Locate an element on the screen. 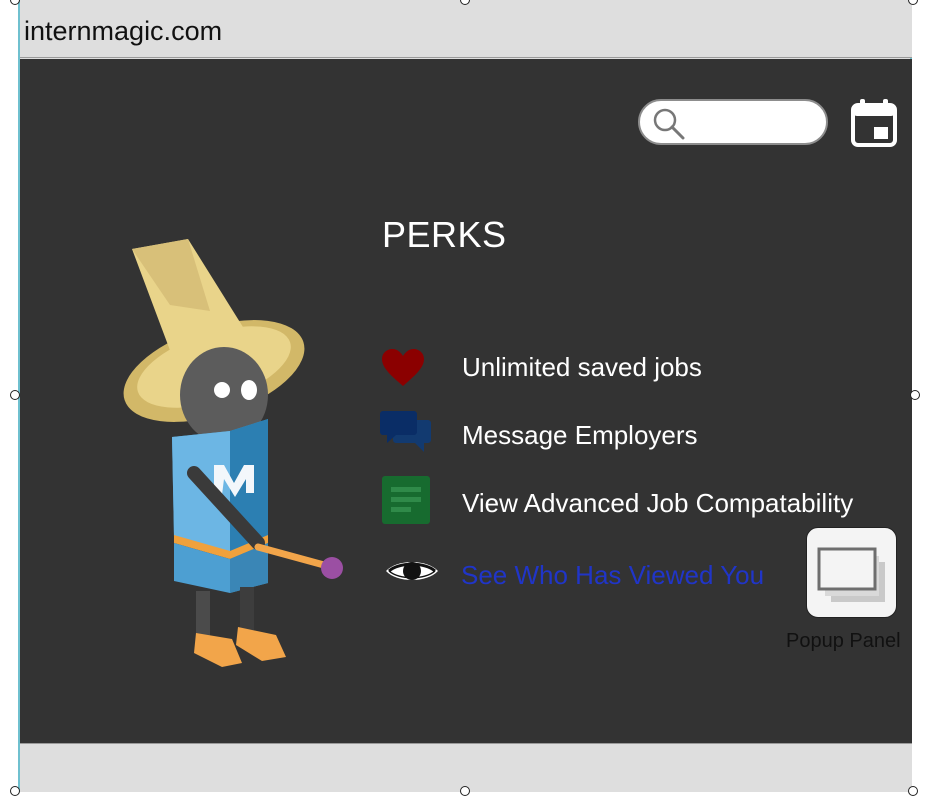  resize-handle-bottom-center is located at coordinates (465, 791).